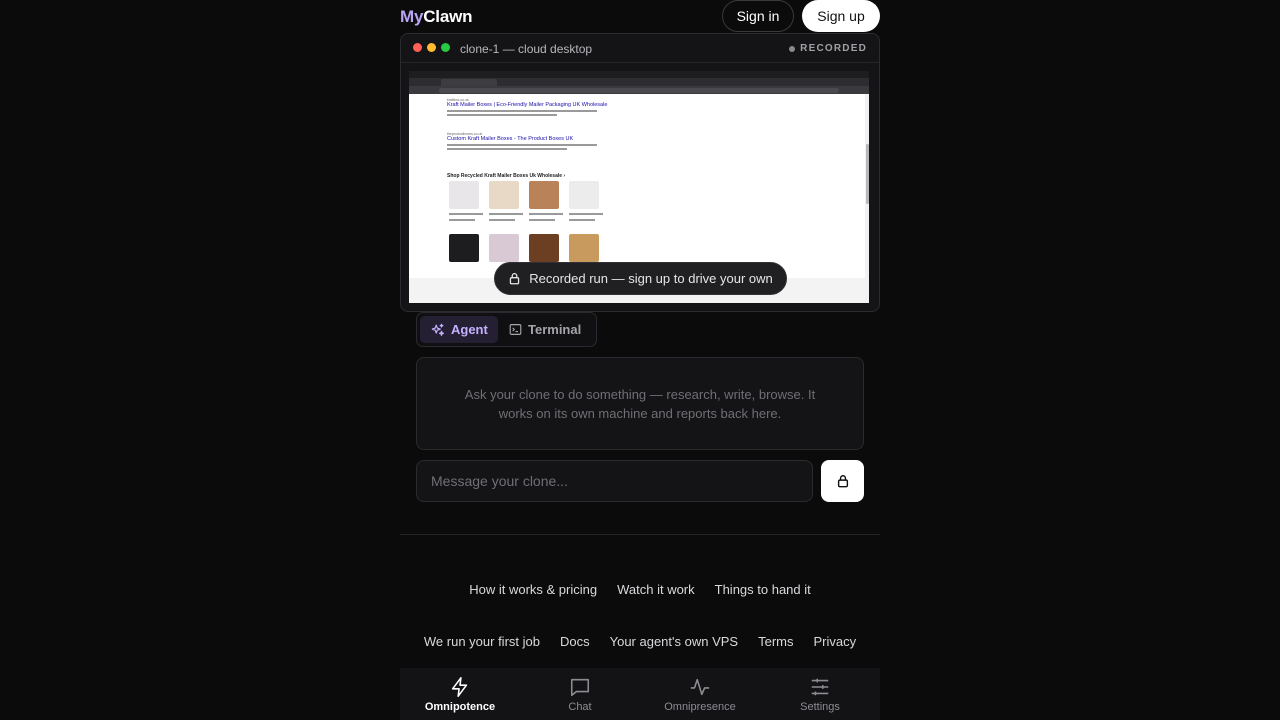 Image resolution: width=1280 pixels, height=720 pixels. What do you see at coordinates (533, 589) in the screenshot?
I see `footer-link-pricing: How it works & pricing` at bounding box center [533, 589].